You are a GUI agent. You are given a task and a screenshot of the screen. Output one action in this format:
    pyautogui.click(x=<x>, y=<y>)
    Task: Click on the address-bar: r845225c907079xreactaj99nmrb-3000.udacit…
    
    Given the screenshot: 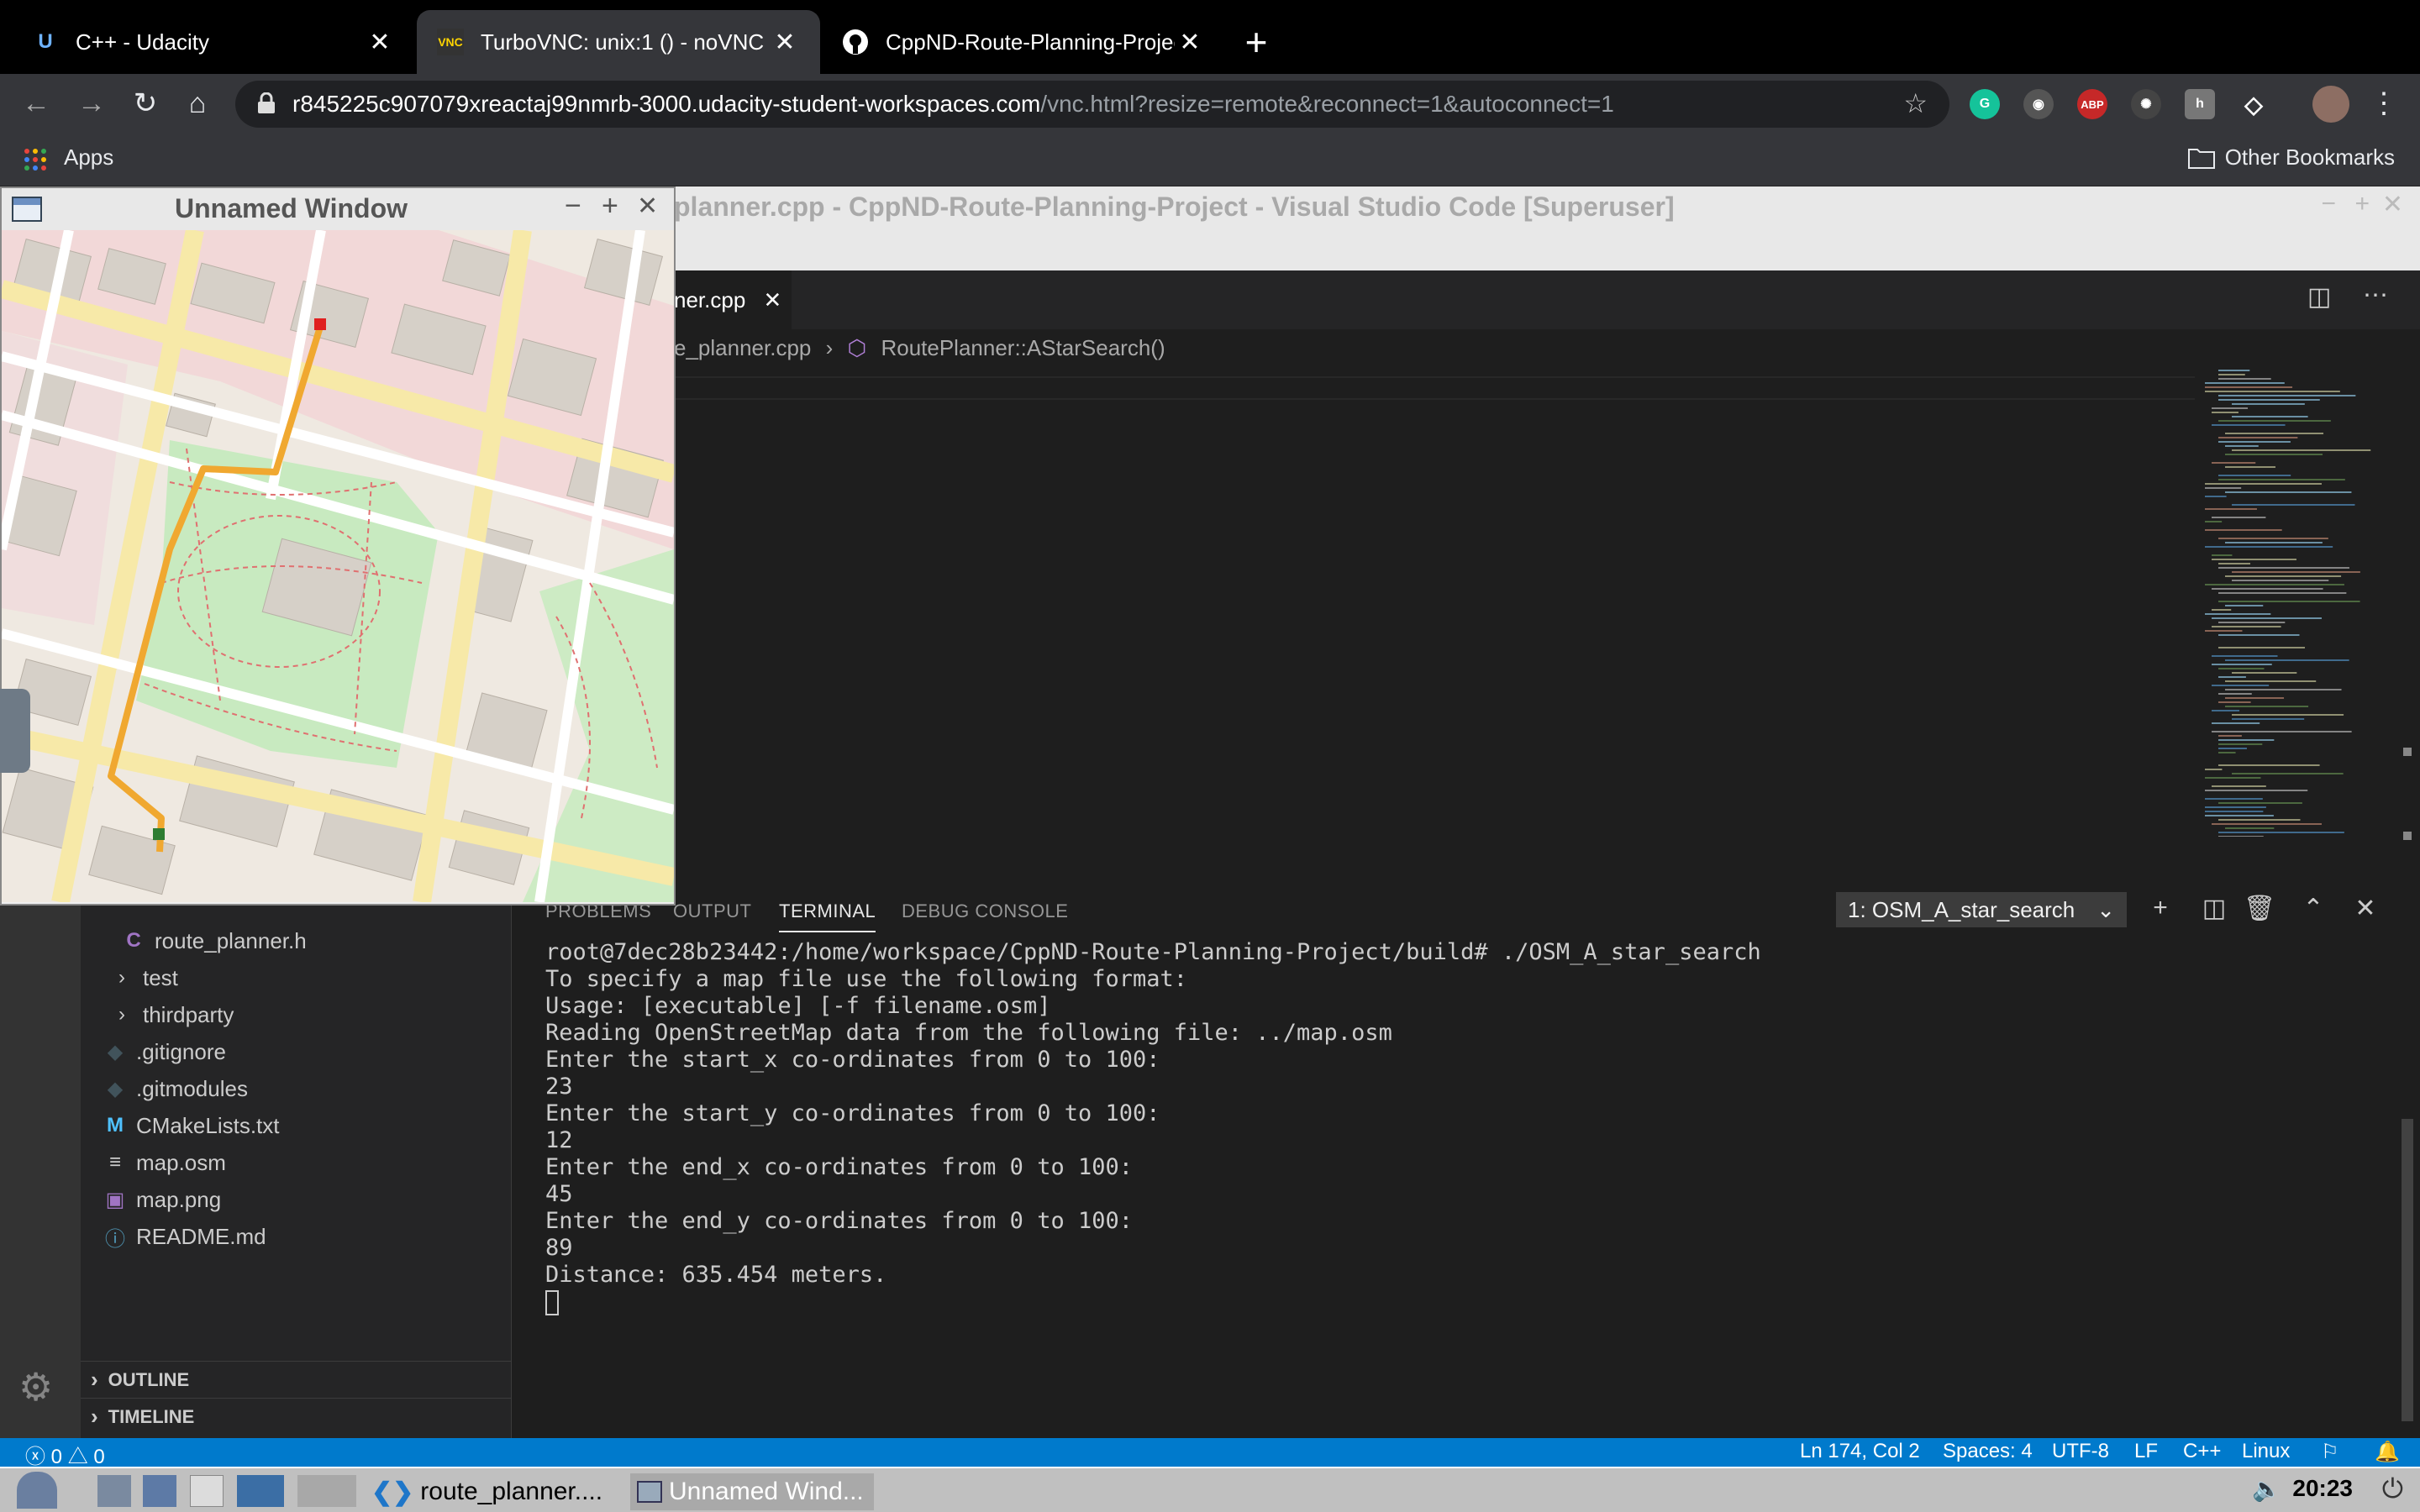 What is the action you would take?
    pyautogui.click(x=1092, y=104)
    